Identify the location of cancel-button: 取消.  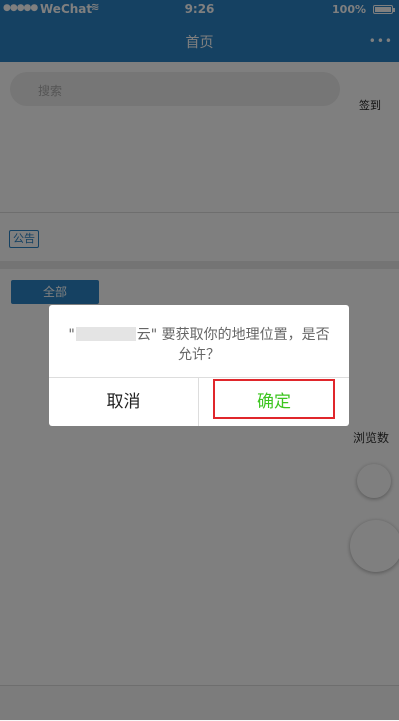
(124, 402).